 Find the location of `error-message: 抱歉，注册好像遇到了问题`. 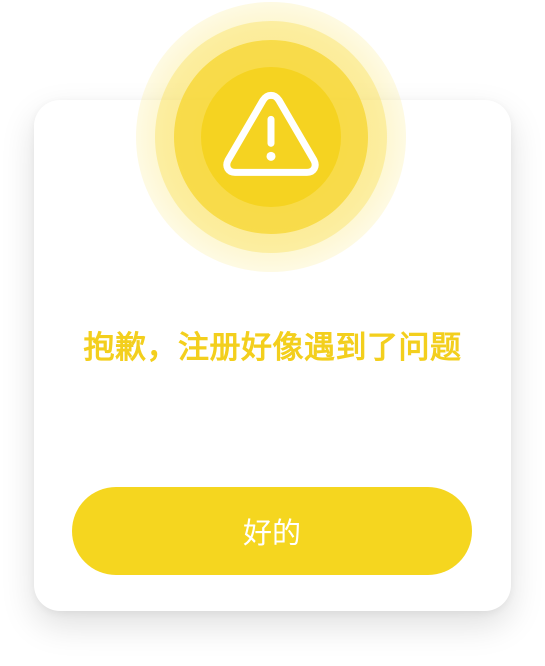

error-message: 抱歉，注册好像遇到了问题 is located at coordinates (272, 348).